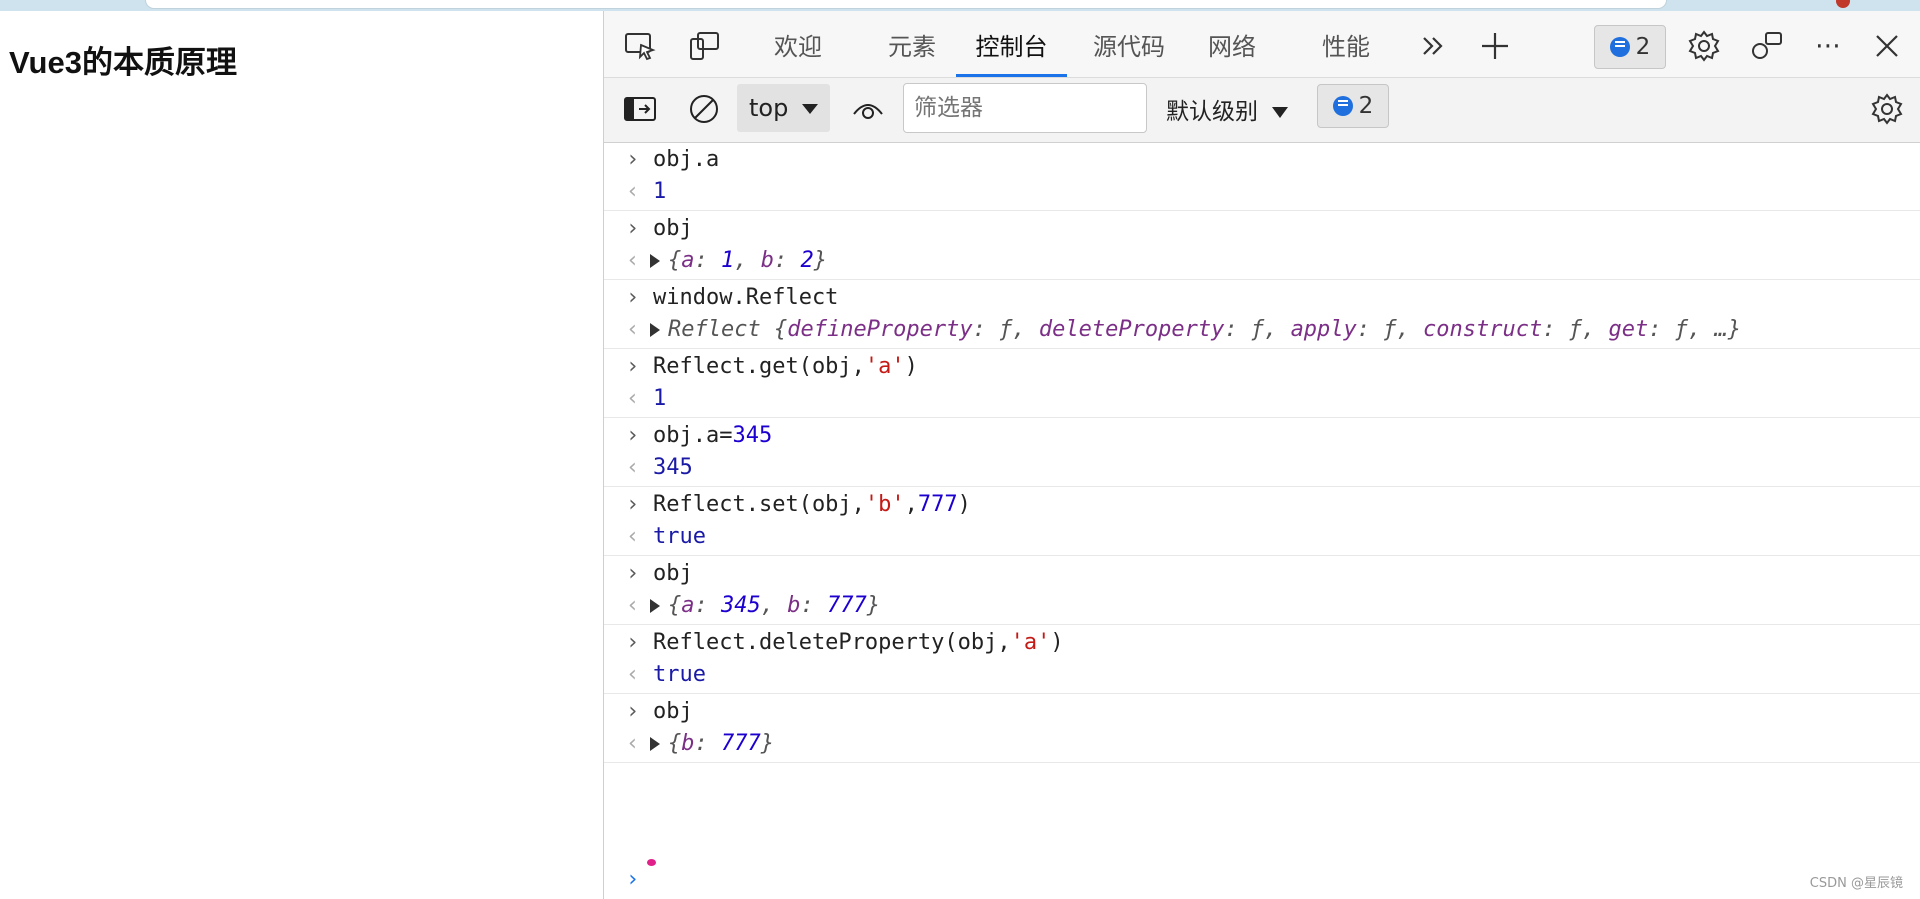 This screenshot has height=899, width=1920. I want to click on console-input-line: › window.Reflect, so click(1262, 298).